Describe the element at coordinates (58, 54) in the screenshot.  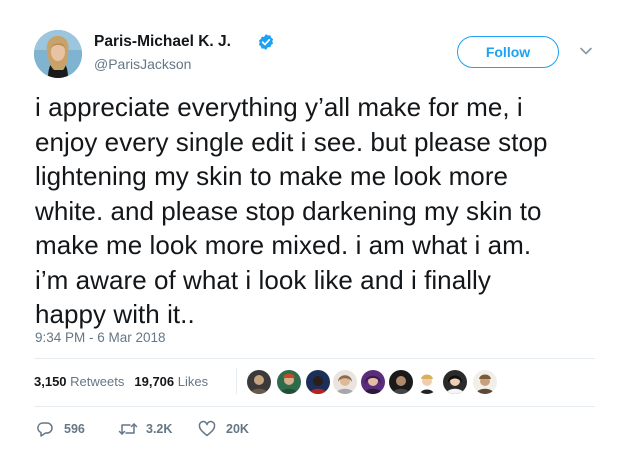
I see `avatar` at that location.